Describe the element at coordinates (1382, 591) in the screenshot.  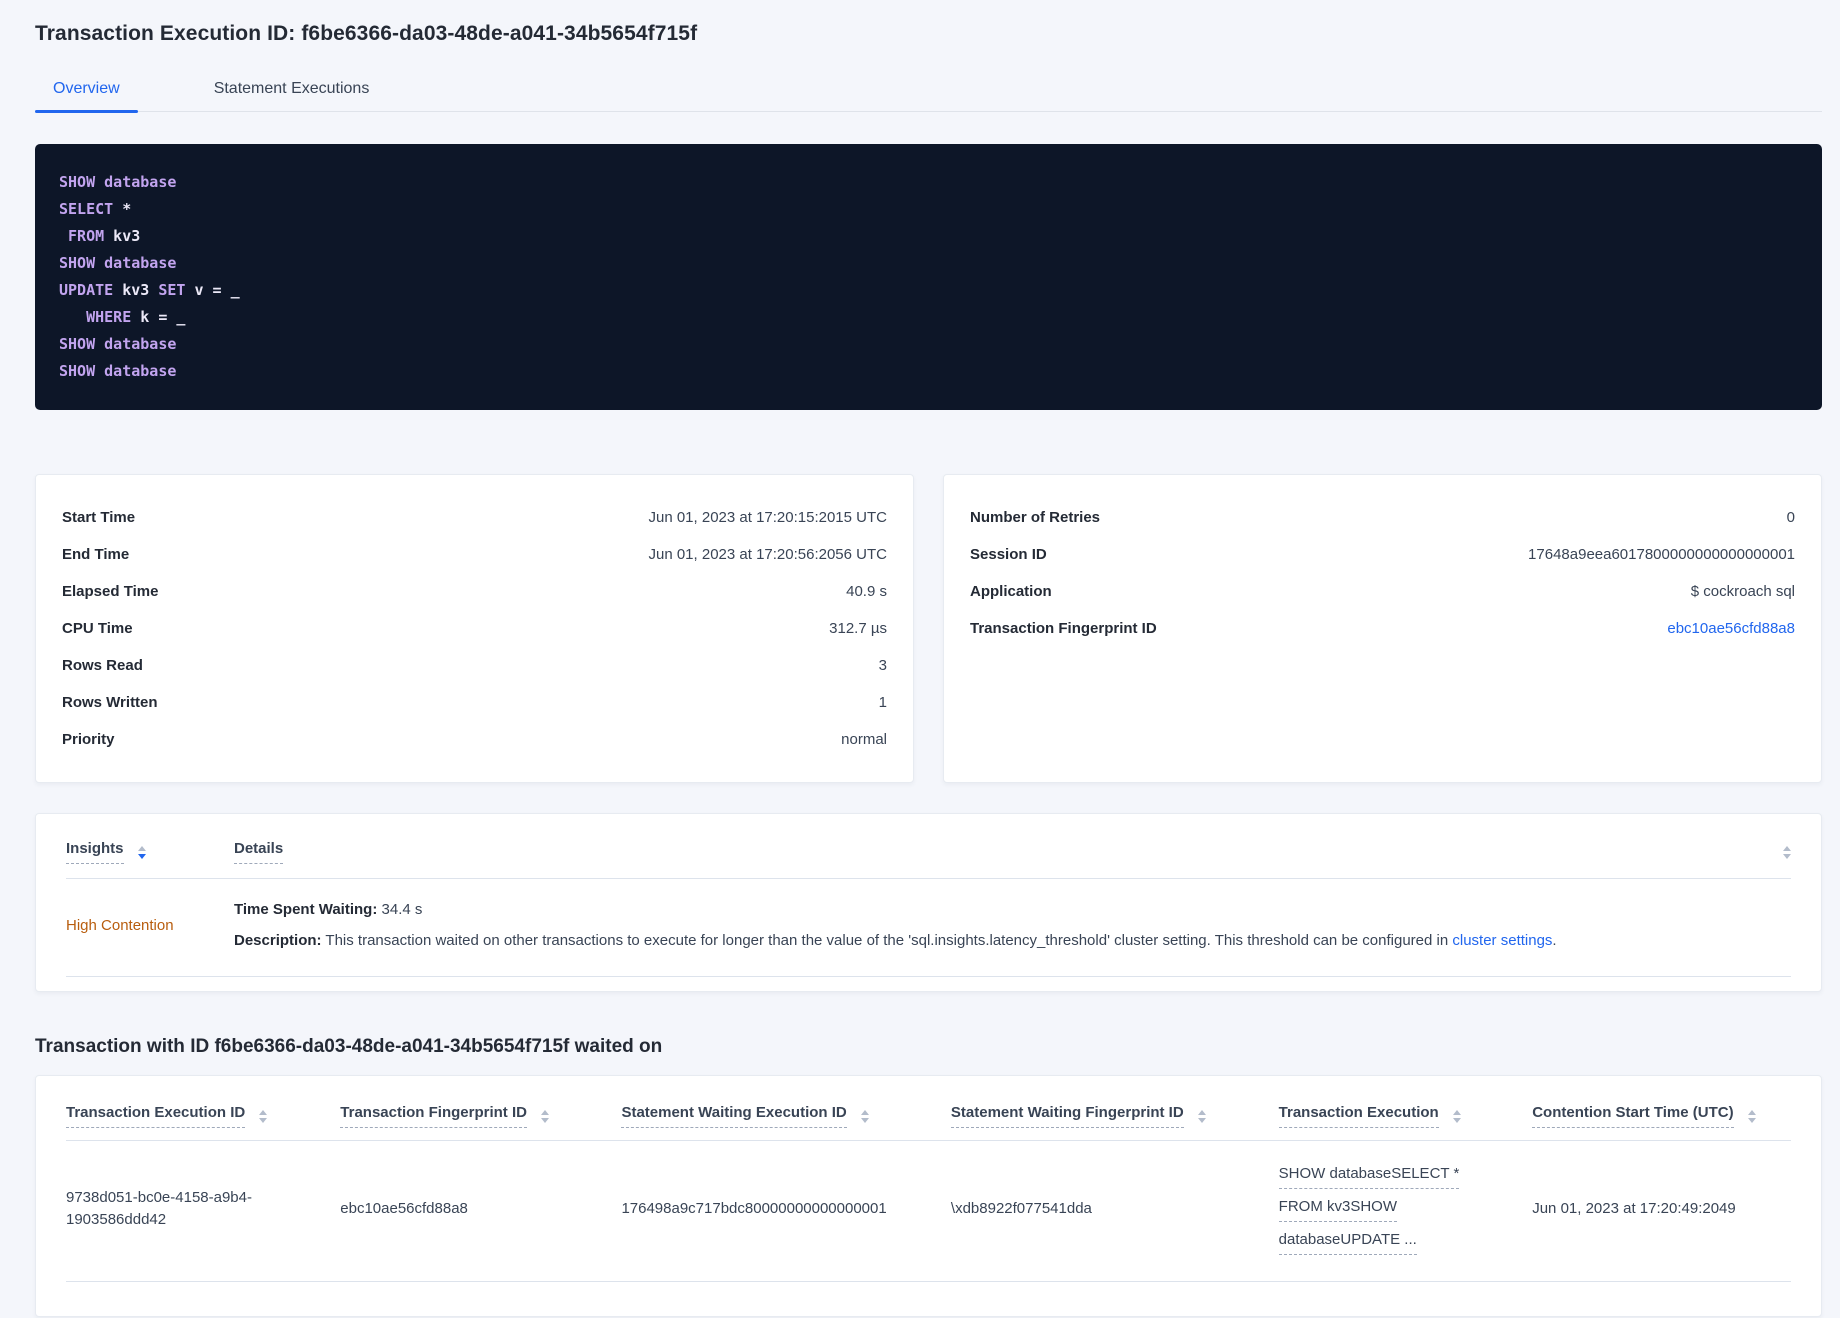
I see `application-row: Application $ cockroach sql` at that location.